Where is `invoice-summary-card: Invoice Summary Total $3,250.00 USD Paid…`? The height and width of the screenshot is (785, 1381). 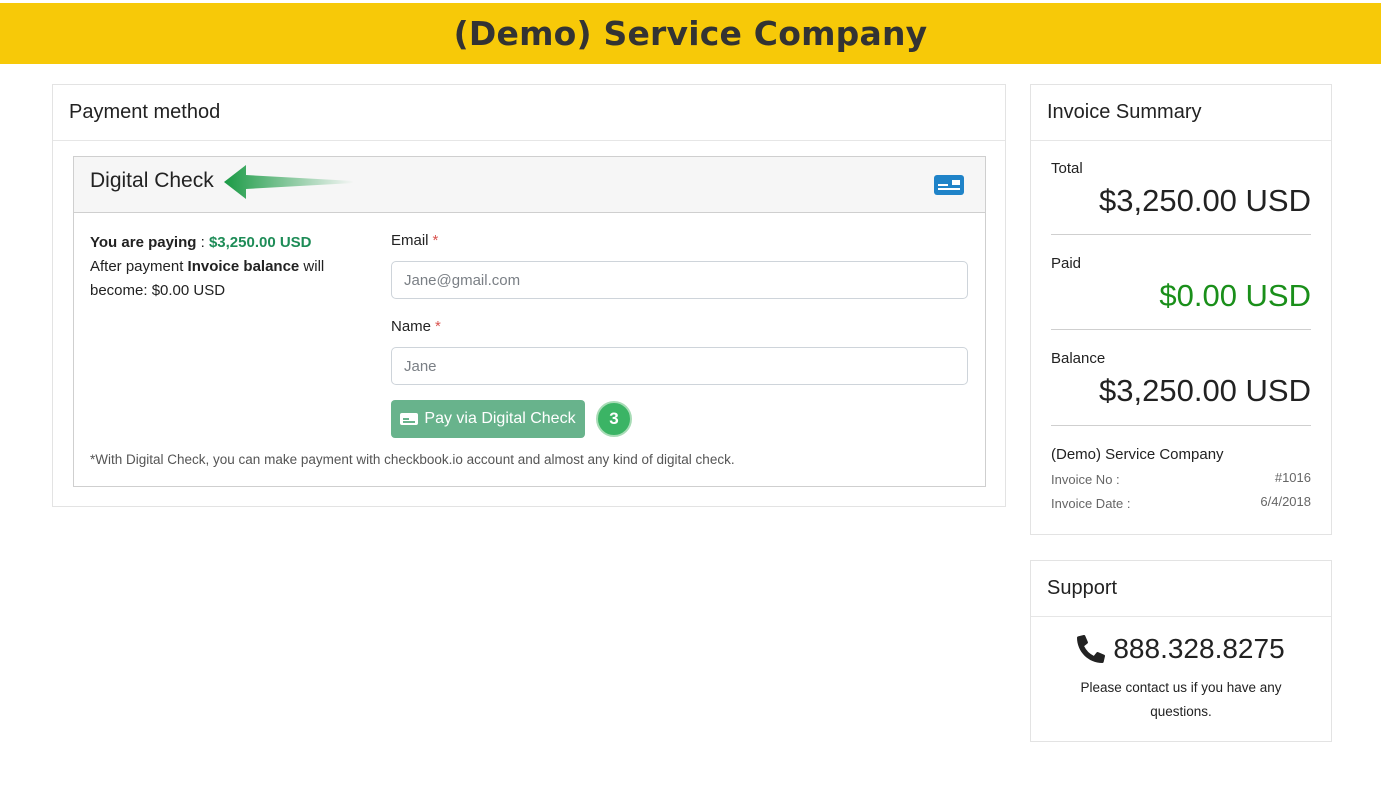 invoice-summary-card: Invoice Summary Total $3,250.00 USD Paid… is located at coordinates (1181, 309).